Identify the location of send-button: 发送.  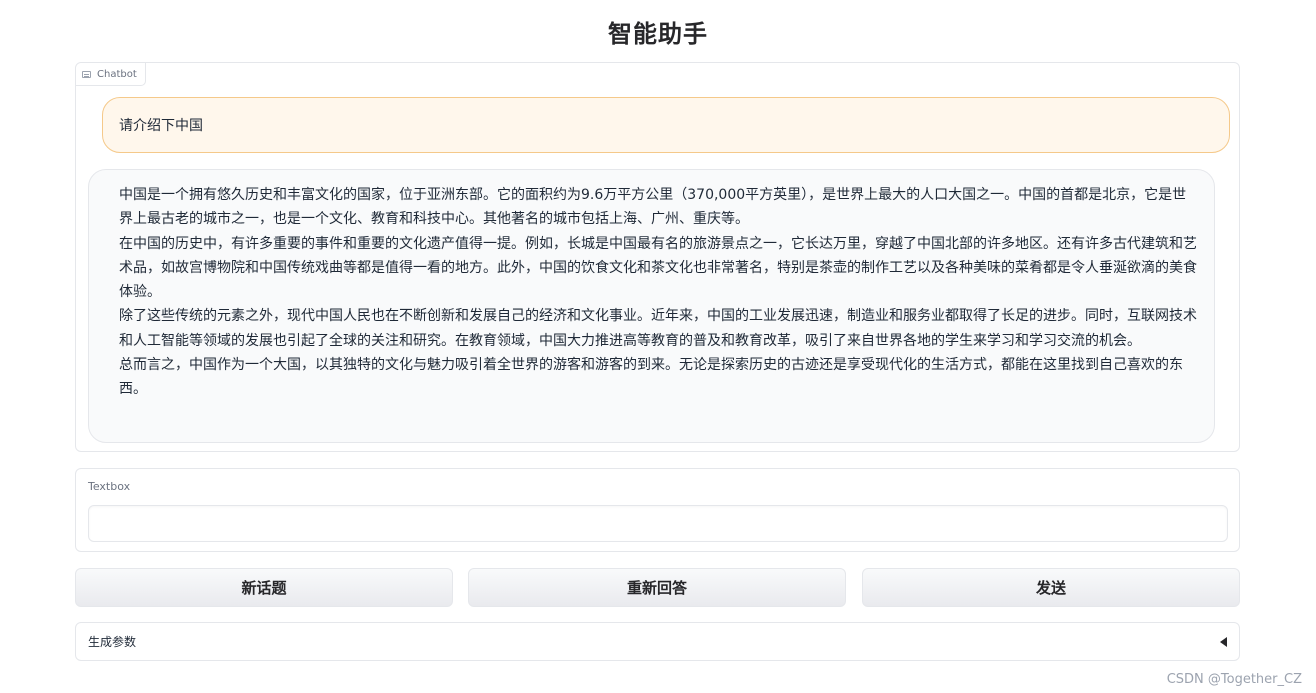
(1051, 587).